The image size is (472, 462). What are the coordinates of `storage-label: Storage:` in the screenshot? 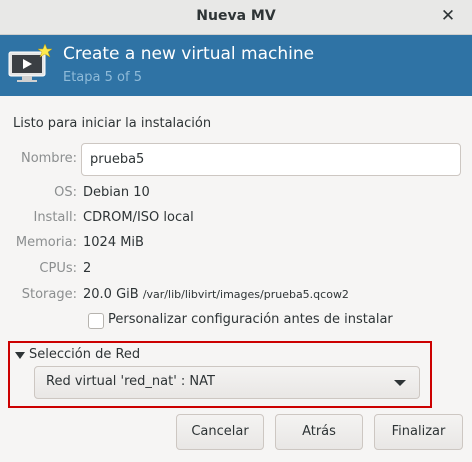 It's located at (49, 294).